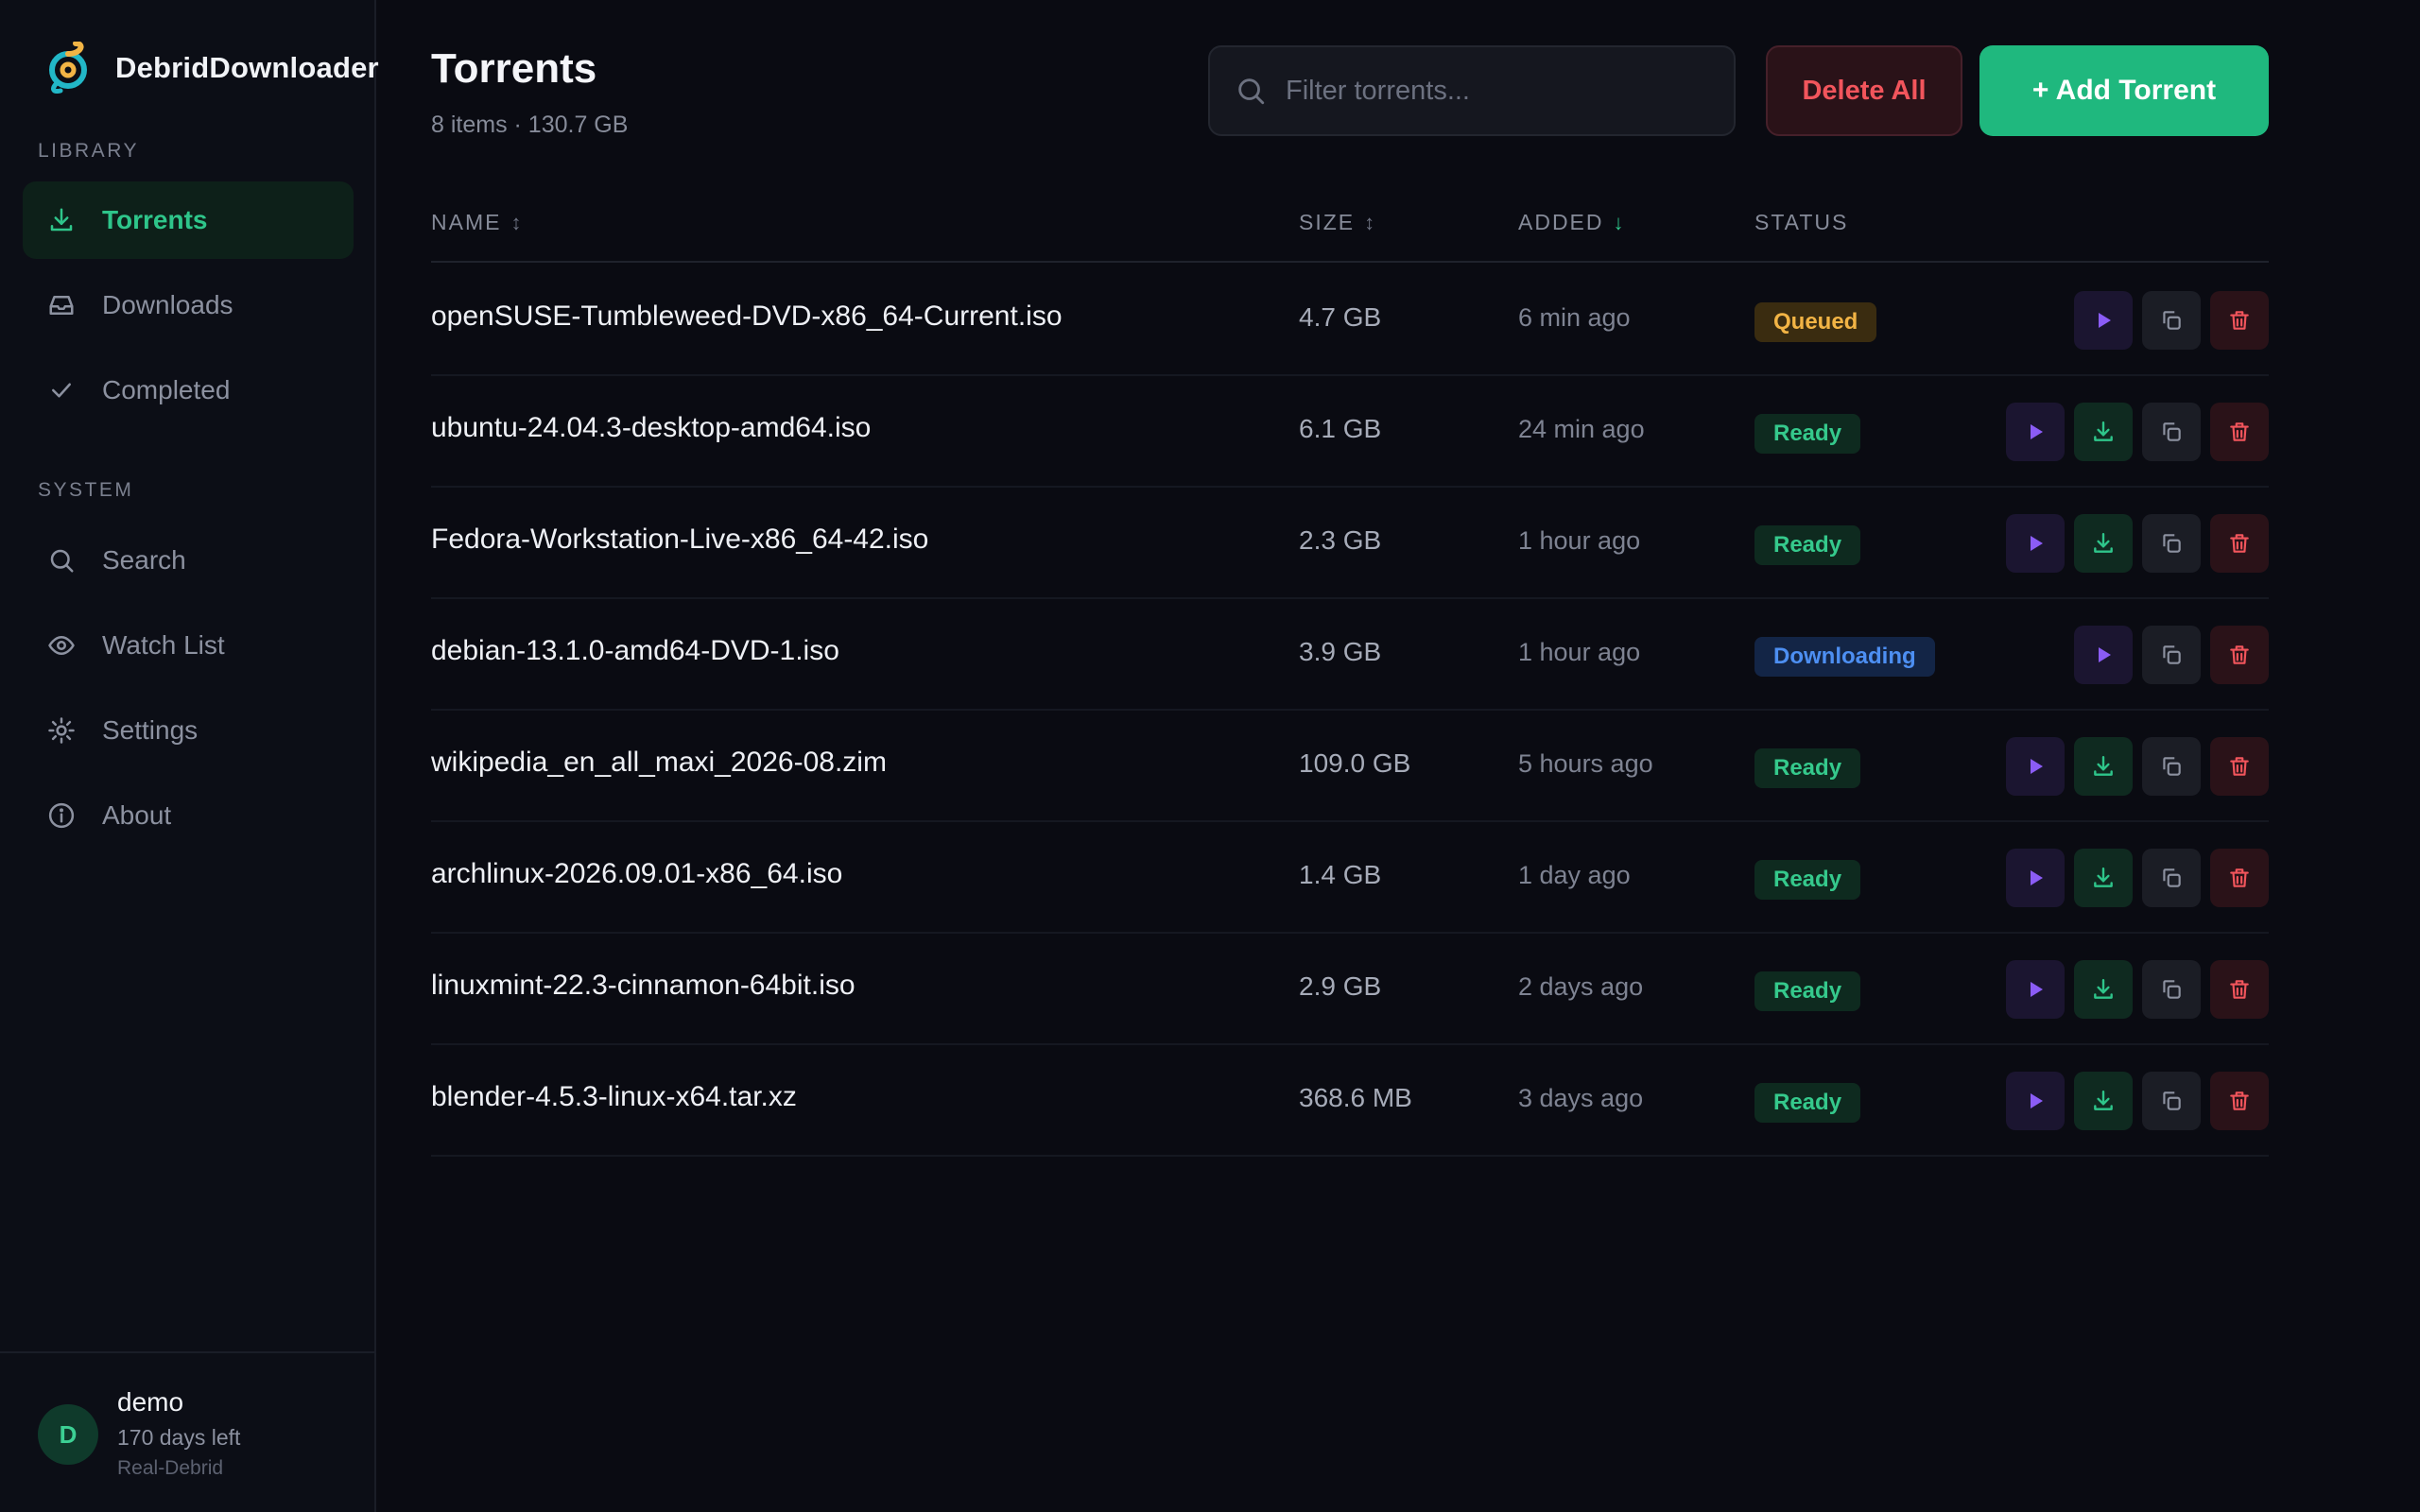 The image size is (2420, 1512). I want to click on system-section-label: SYSTEM, so click(86, 490).